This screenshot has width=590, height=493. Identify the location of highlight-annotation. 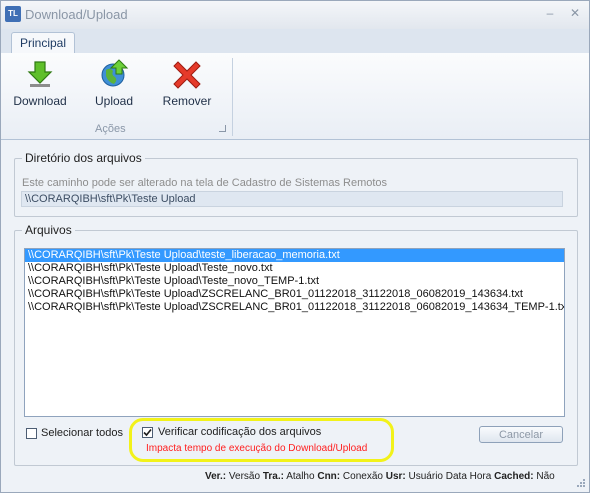
(261, 440).